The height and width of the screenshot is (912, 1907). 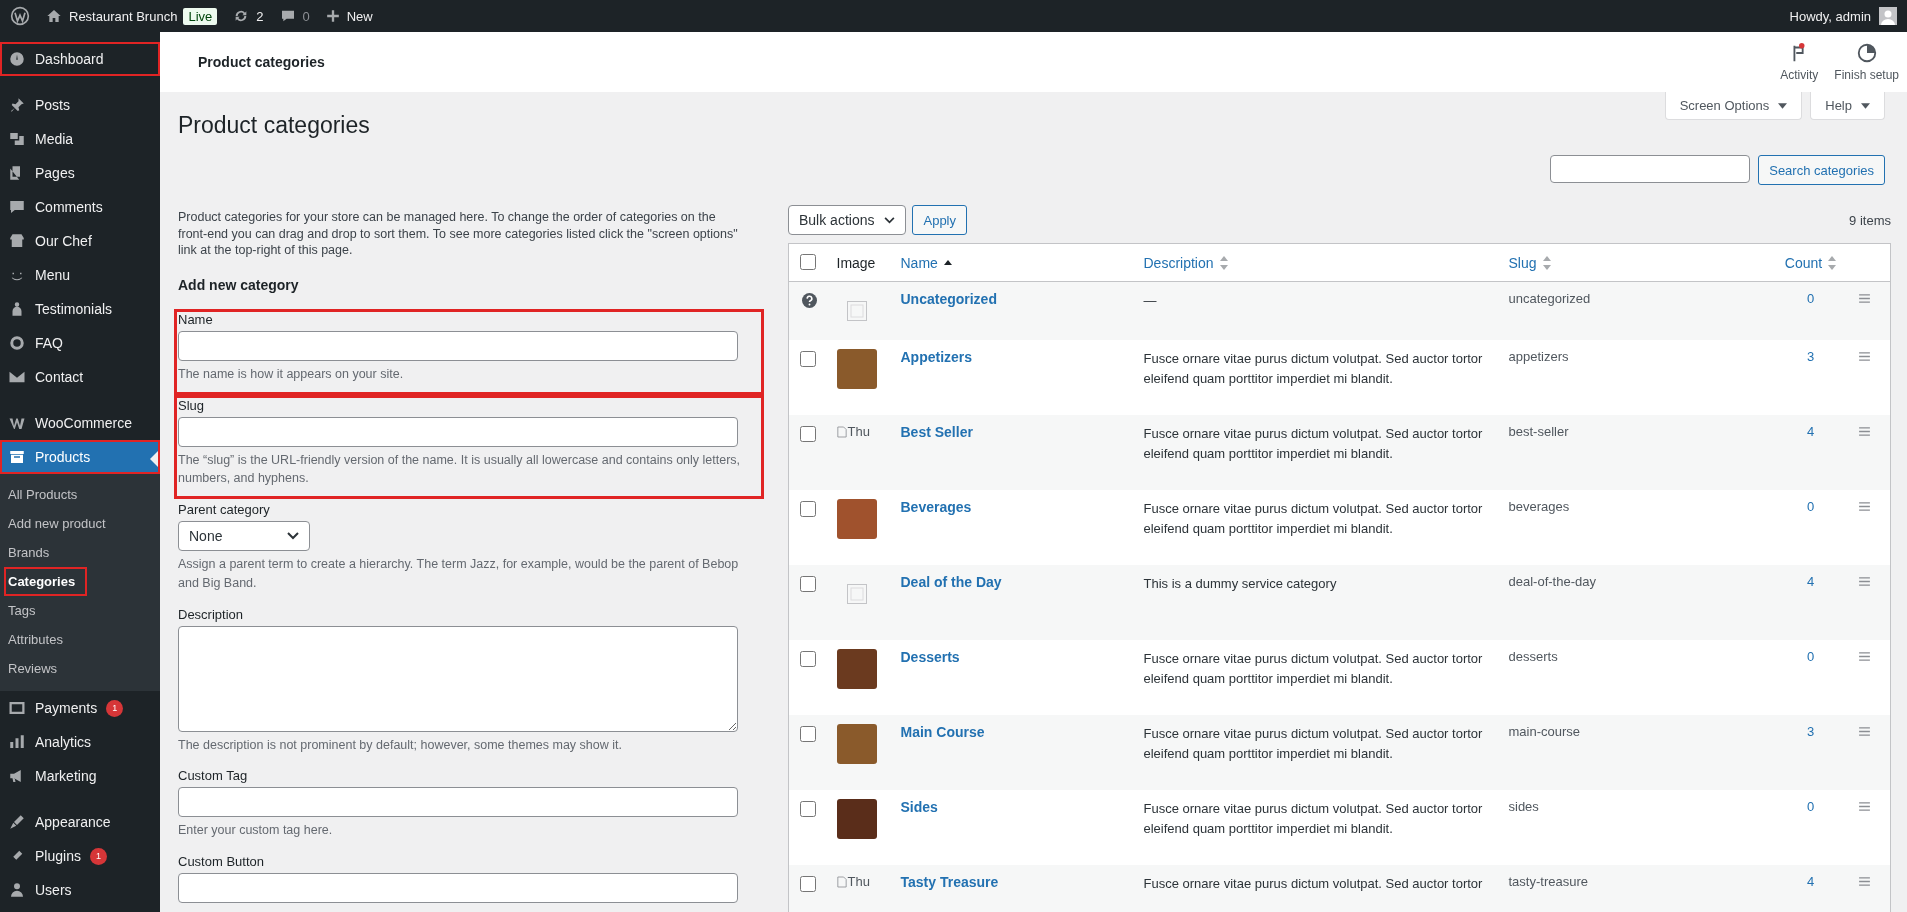 I want to click on sidebar-menu-item: Products, so click(x=80, y=457).